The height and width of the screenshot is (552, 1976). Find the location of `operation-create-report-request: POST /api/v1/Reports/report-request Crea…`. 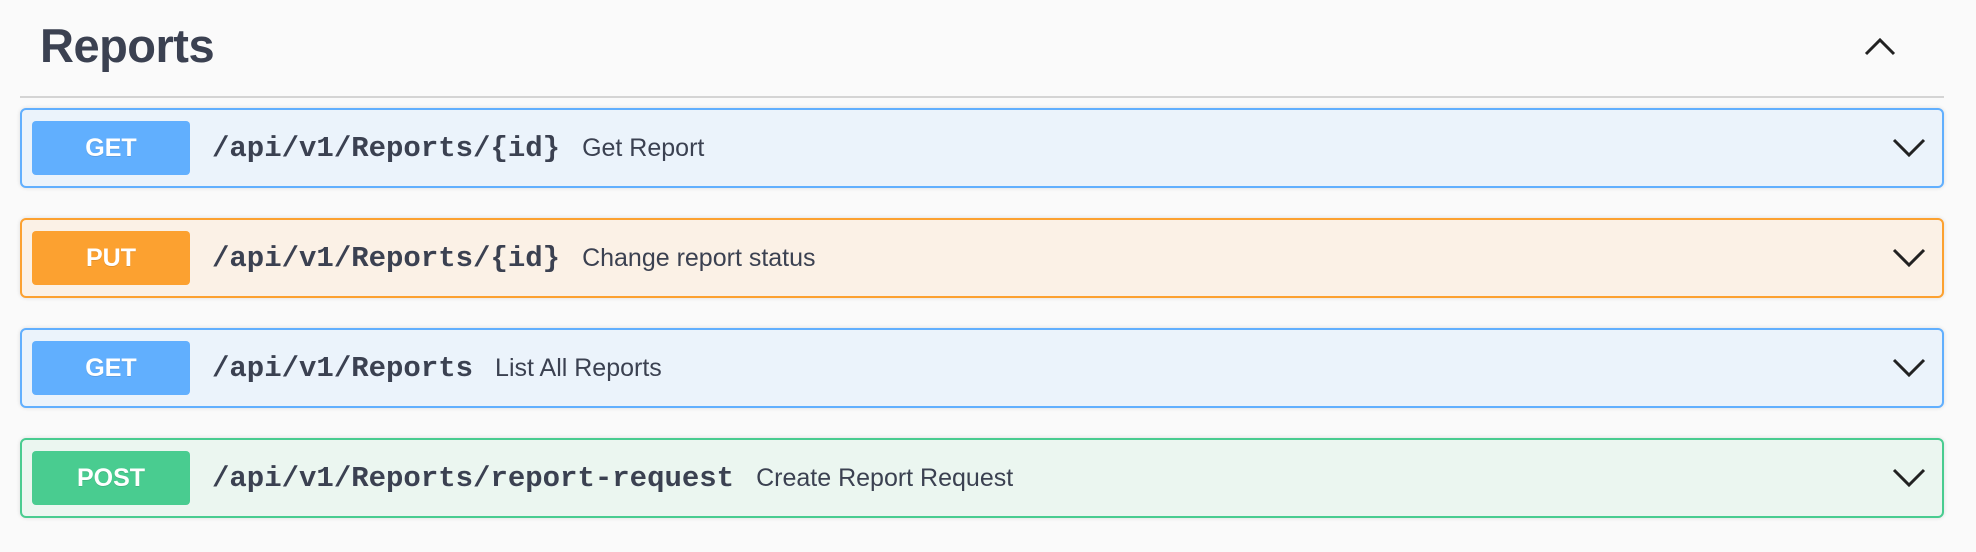

operation-create-report-request: POST /api/v1/Reports/report-request Crea… is located at coordinates (982, 478).